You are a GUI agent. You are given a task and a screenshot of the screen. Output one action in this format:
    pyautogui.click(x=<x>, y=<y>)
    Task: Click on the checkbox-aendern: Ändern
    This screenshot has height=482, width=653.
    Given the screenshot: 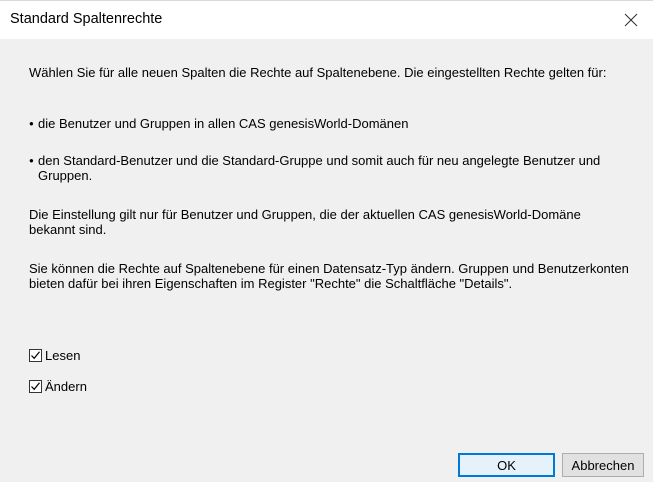 What is the action you would take?
    pyautogui.click(x=58, y=386)
    